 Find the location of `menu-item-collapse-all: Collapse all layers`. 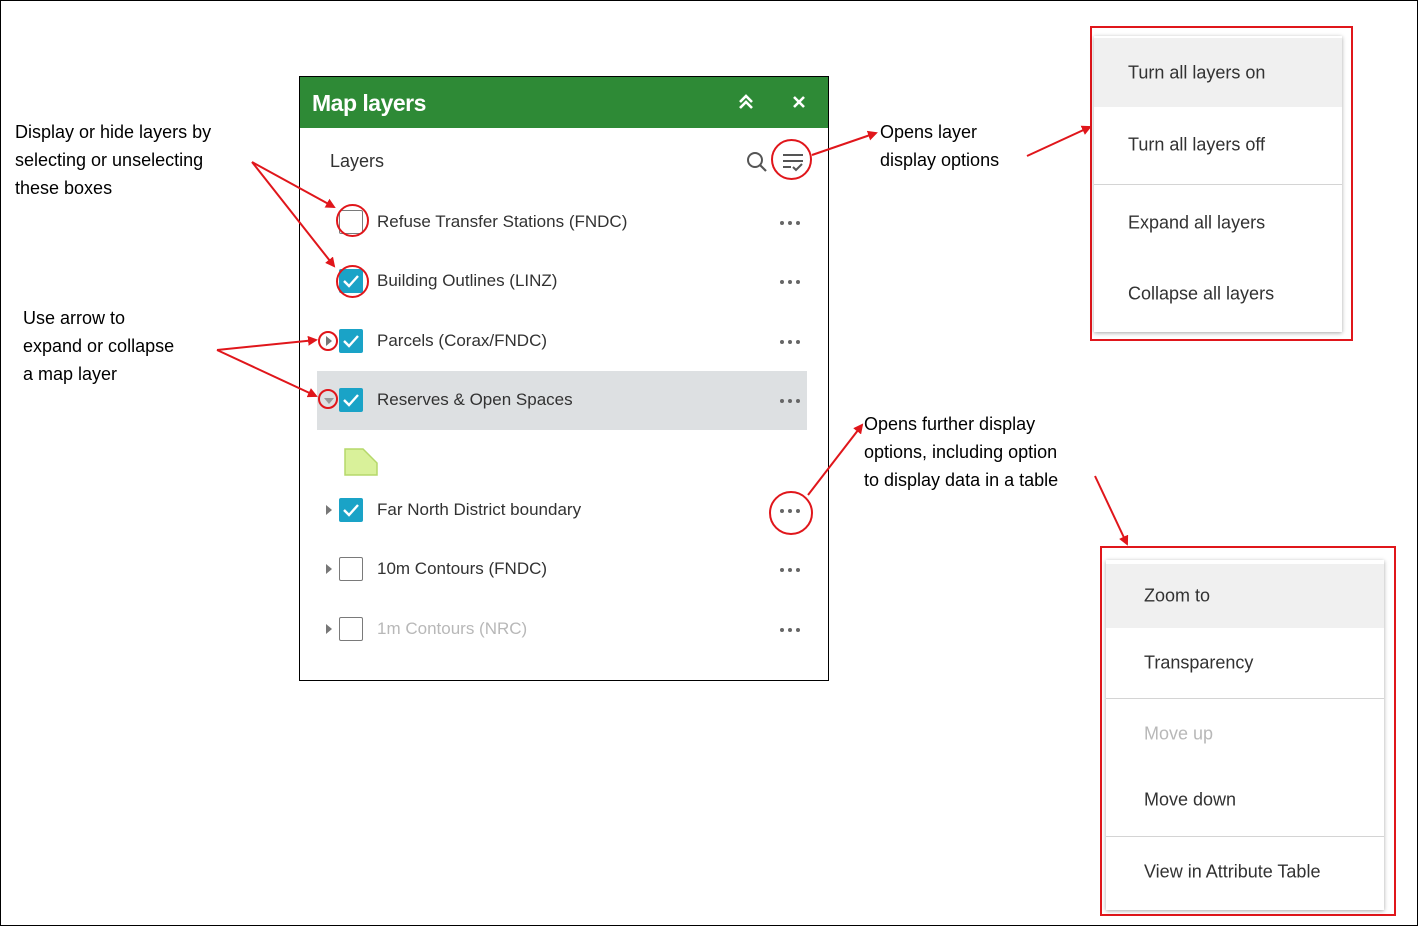

menu-item-collapse-all: Collapse all layers is located at coordinates (1218, 294).